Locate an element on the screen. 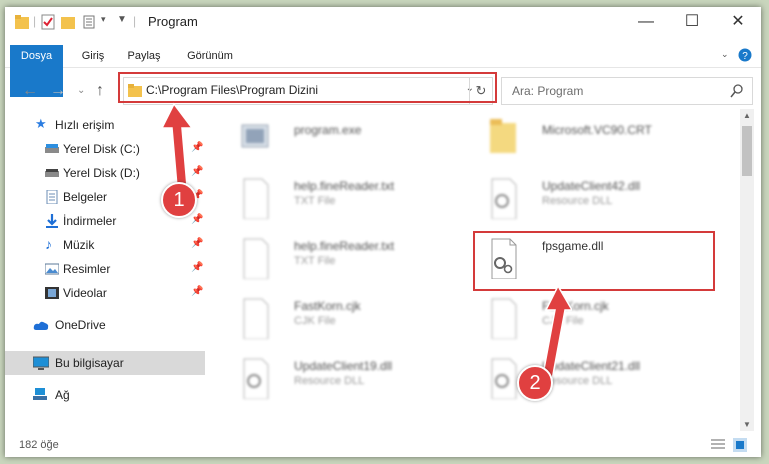  file-item: Microsoft.VC90.CRT is located at coordinates (591, 139).